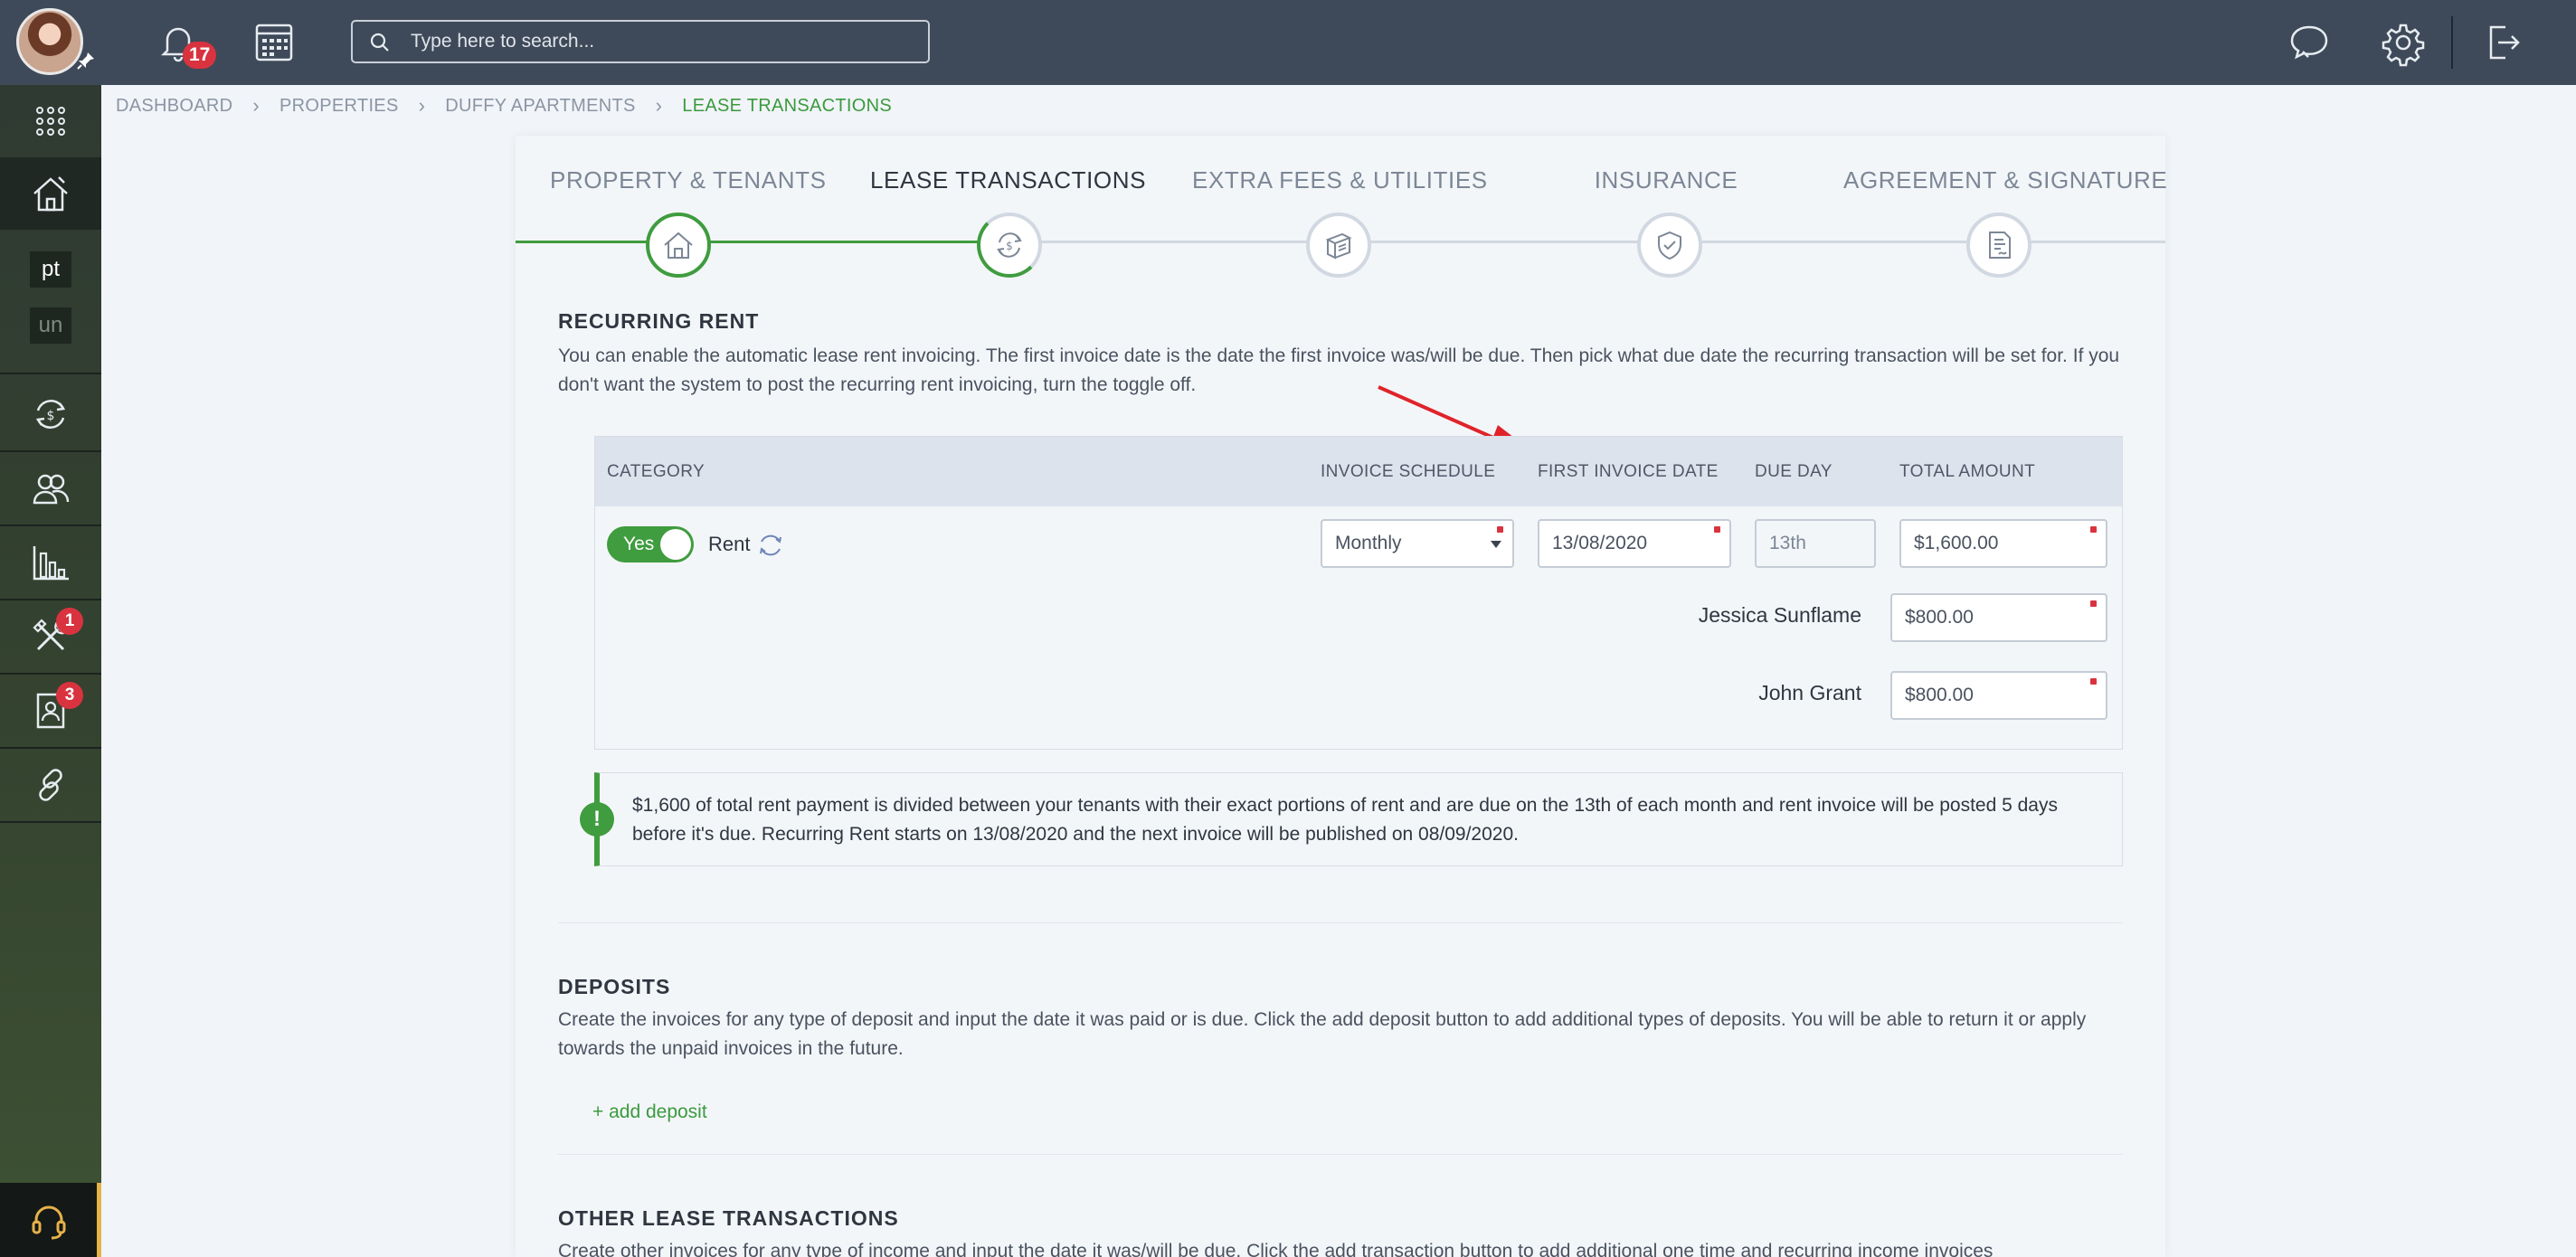 The height and width of the screenshot is (1257, 2576). I want to click on stepper-progress-line, so click(762, 242).